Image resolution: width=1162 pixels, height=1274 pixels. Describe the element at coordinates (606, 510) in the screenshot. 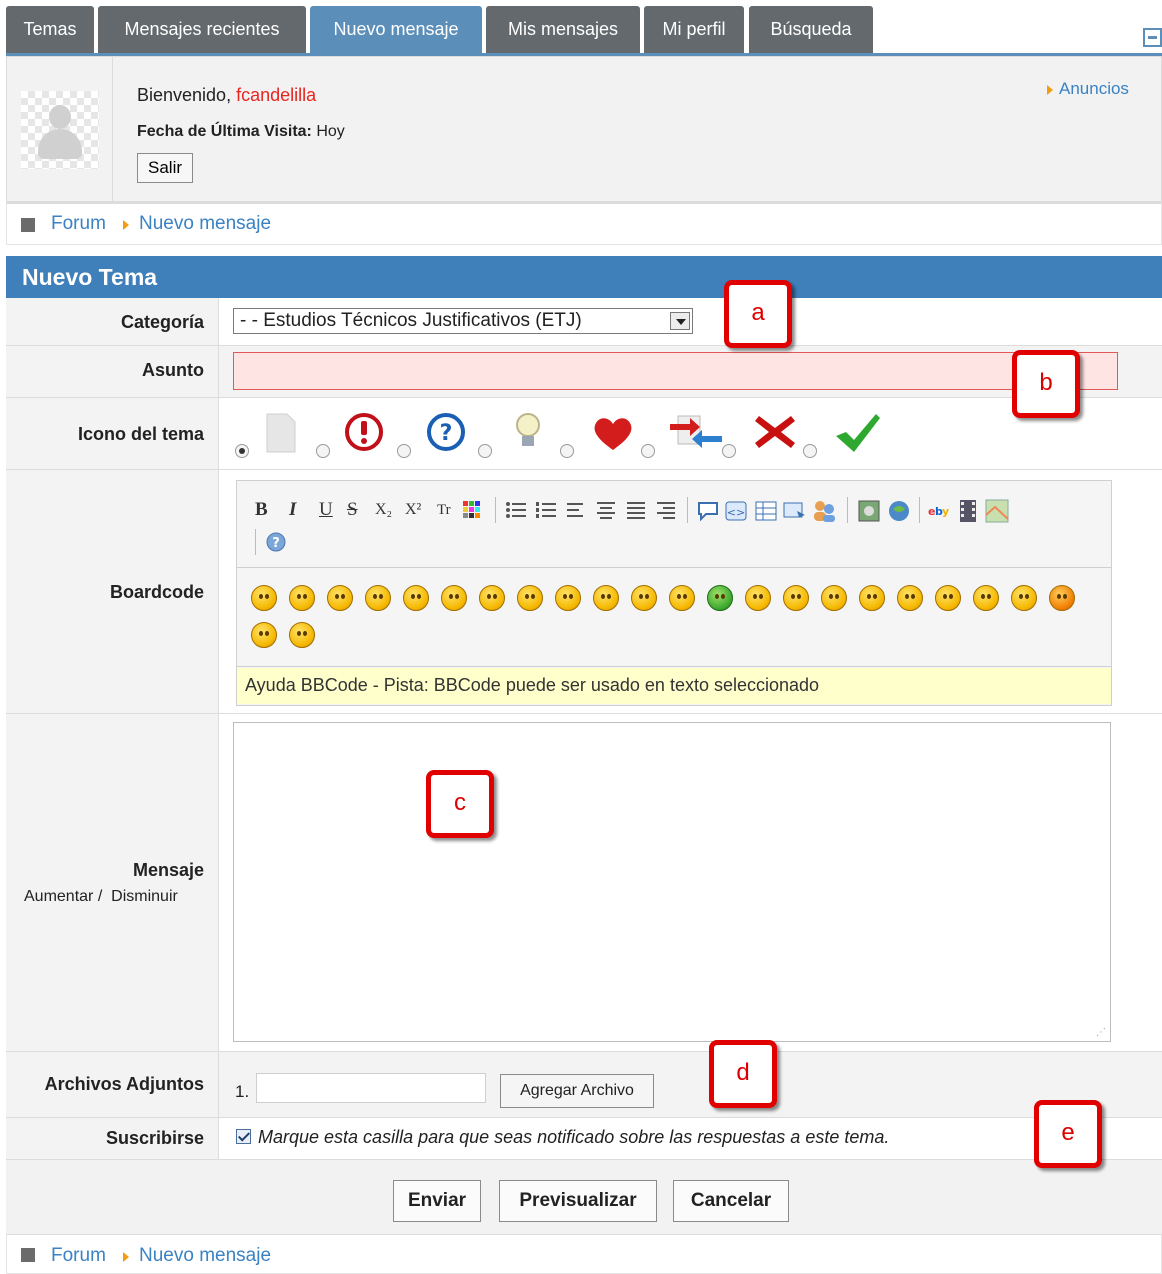

I see `align-center-icon` at that location.